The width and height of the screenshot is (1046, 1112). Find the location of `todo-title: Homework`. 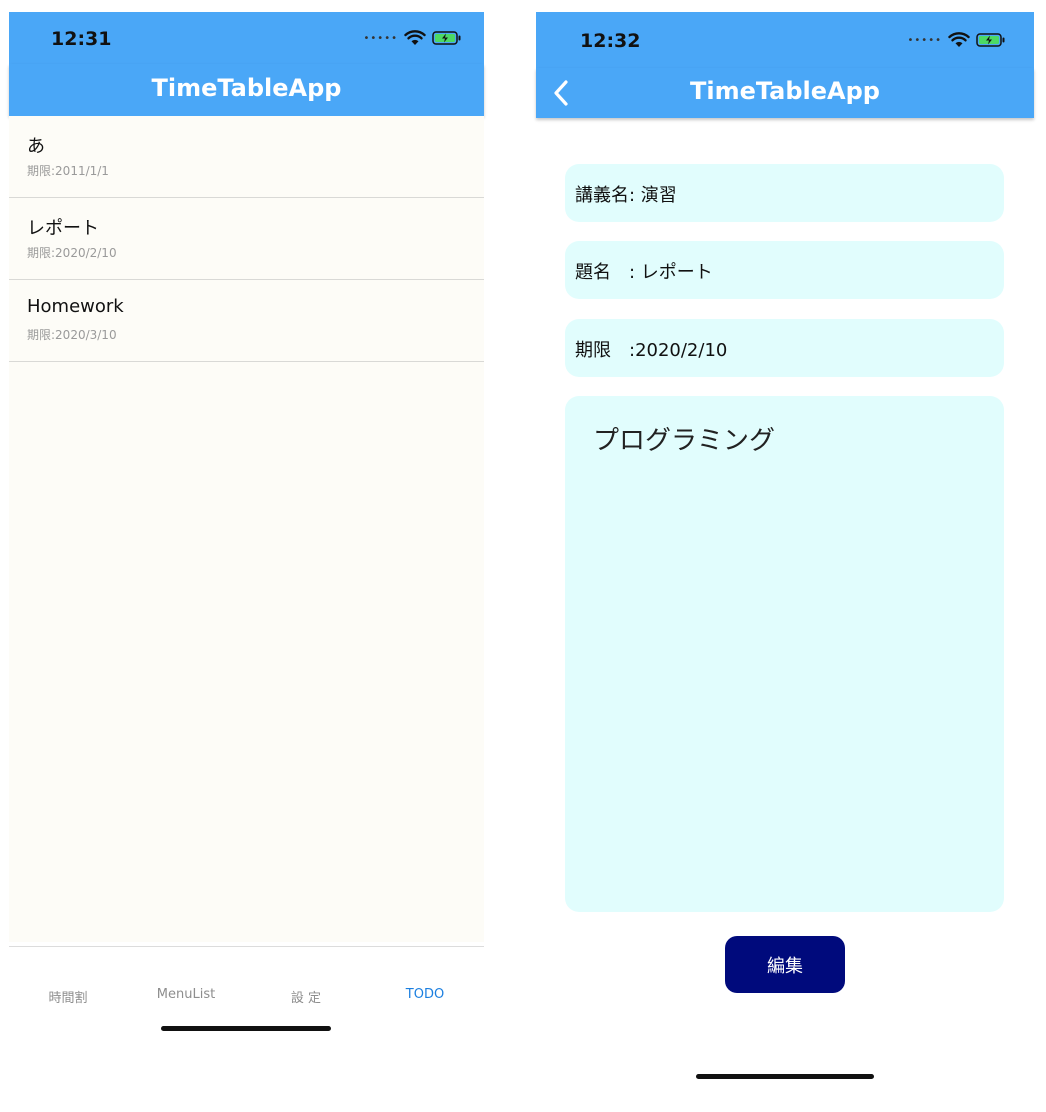

todo-title: Homework is located at coordinates (75, 306).